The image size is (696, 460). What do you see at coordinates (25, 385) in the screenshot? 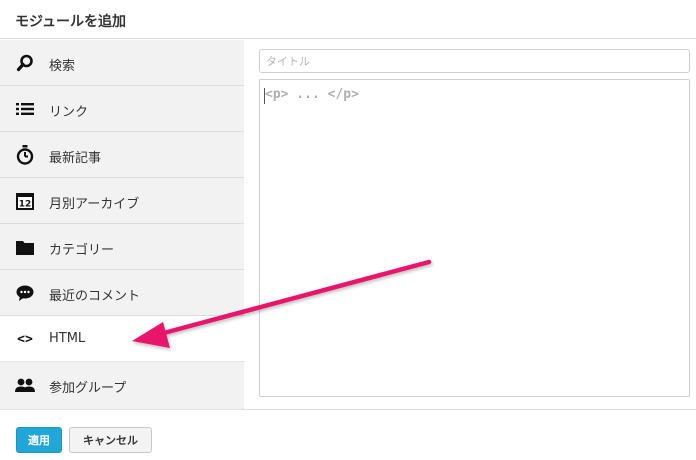
I see `group-icon` at bounding box center [25, 385].